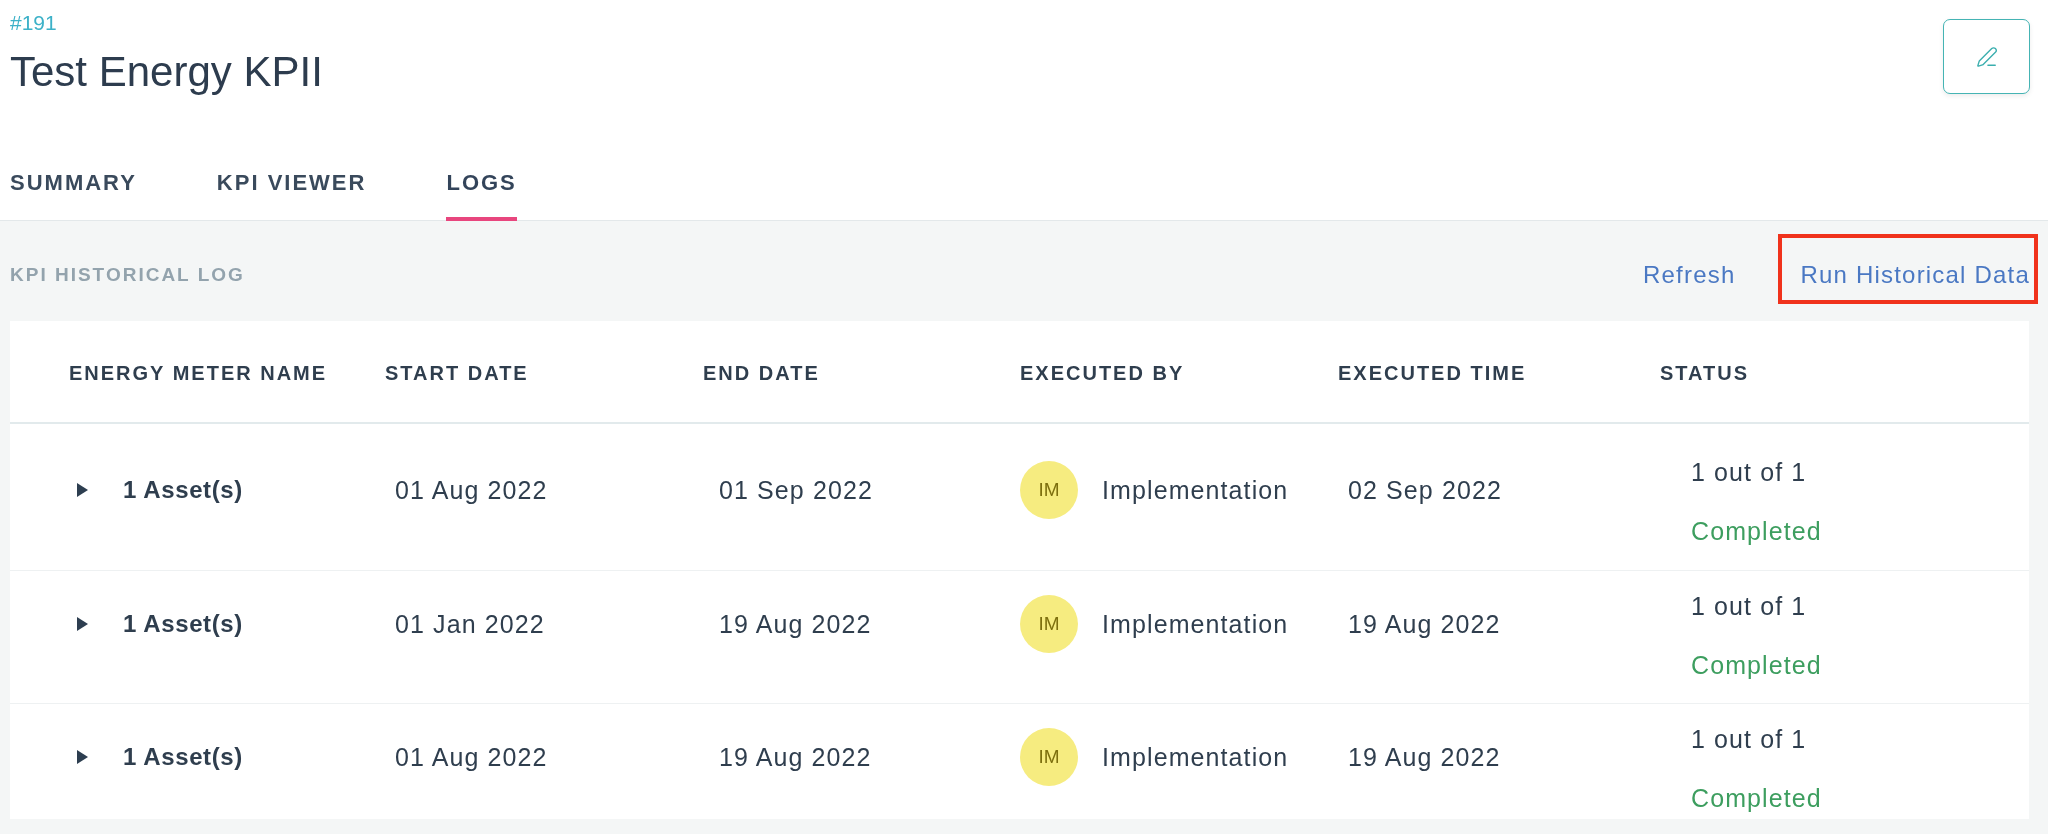 This screenshot has width=2048, height=834. Describe the element at coordinates (1986, 56) in the screenshot. I see `pencil-icon` at that location.